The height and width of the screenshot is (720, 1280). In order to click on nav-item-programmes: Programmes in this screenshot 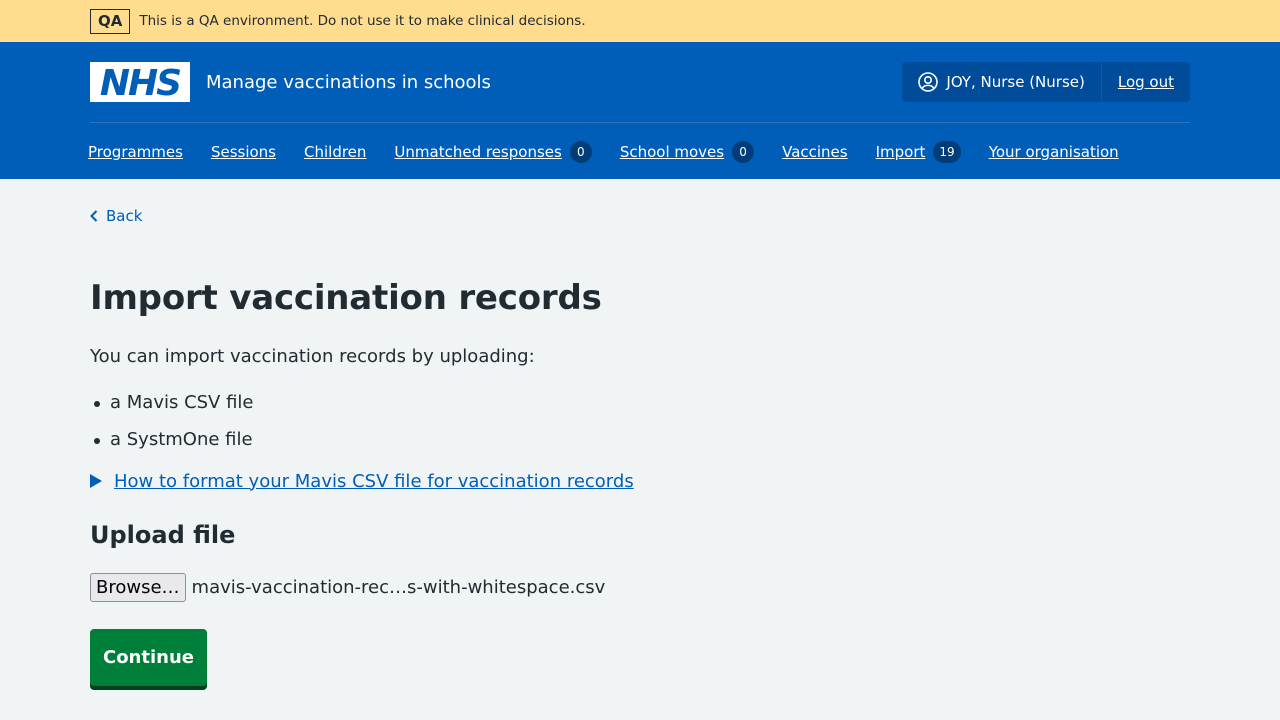, I will do `click(135, 152)`.